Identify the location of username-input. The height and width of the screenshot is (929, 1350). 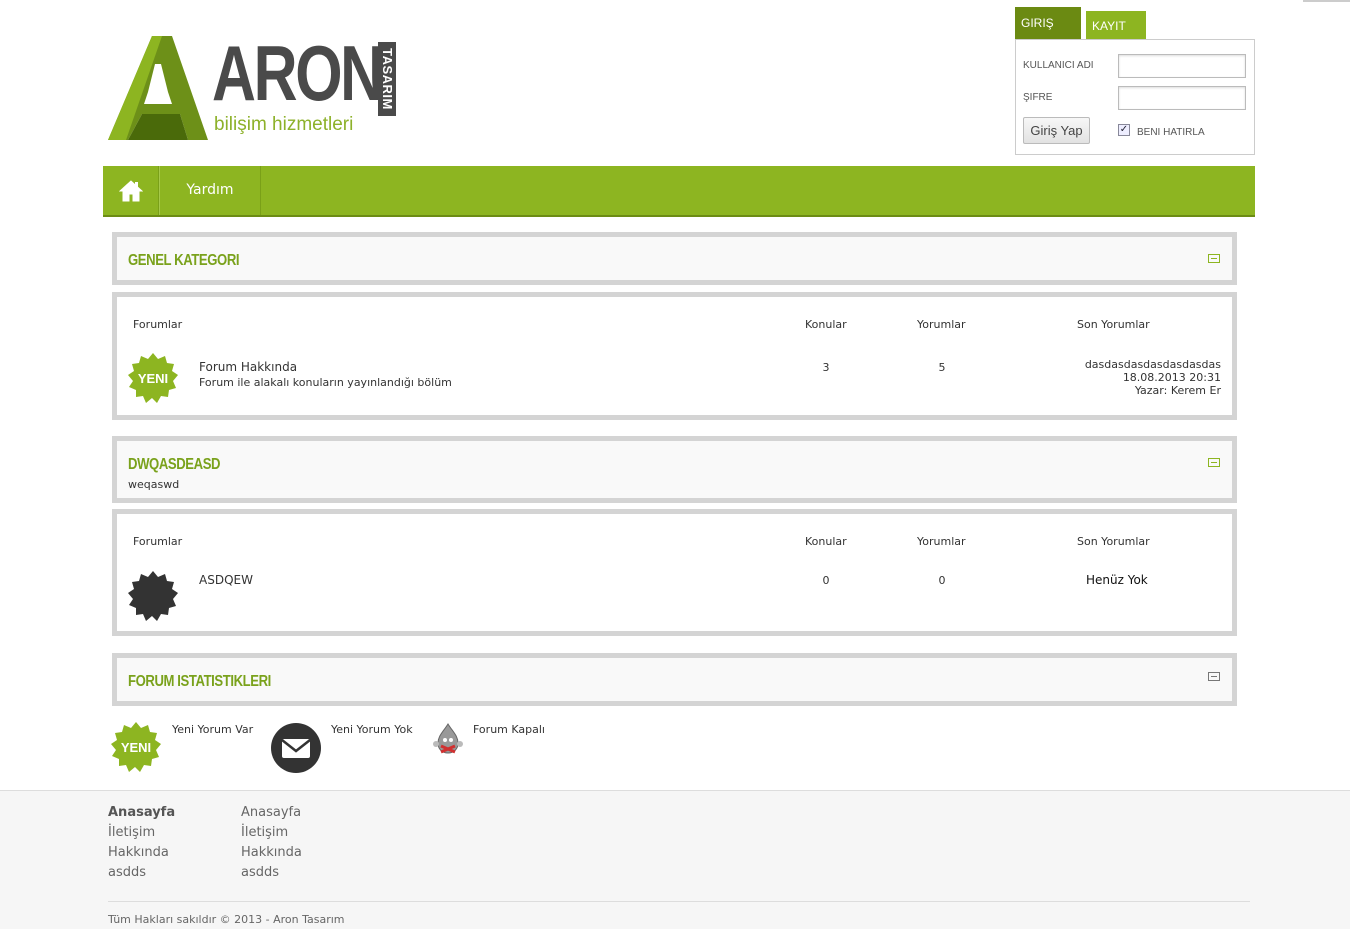
(1182, 66).